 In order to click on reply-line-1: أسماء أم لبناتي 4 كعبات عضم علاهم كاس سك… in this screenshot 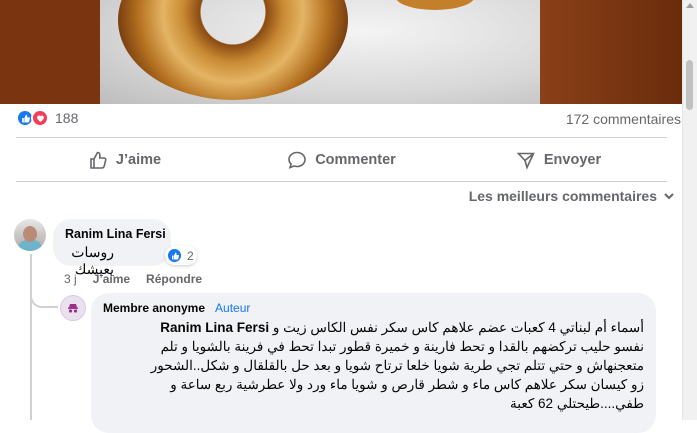, I will do `click(373, 327)`.